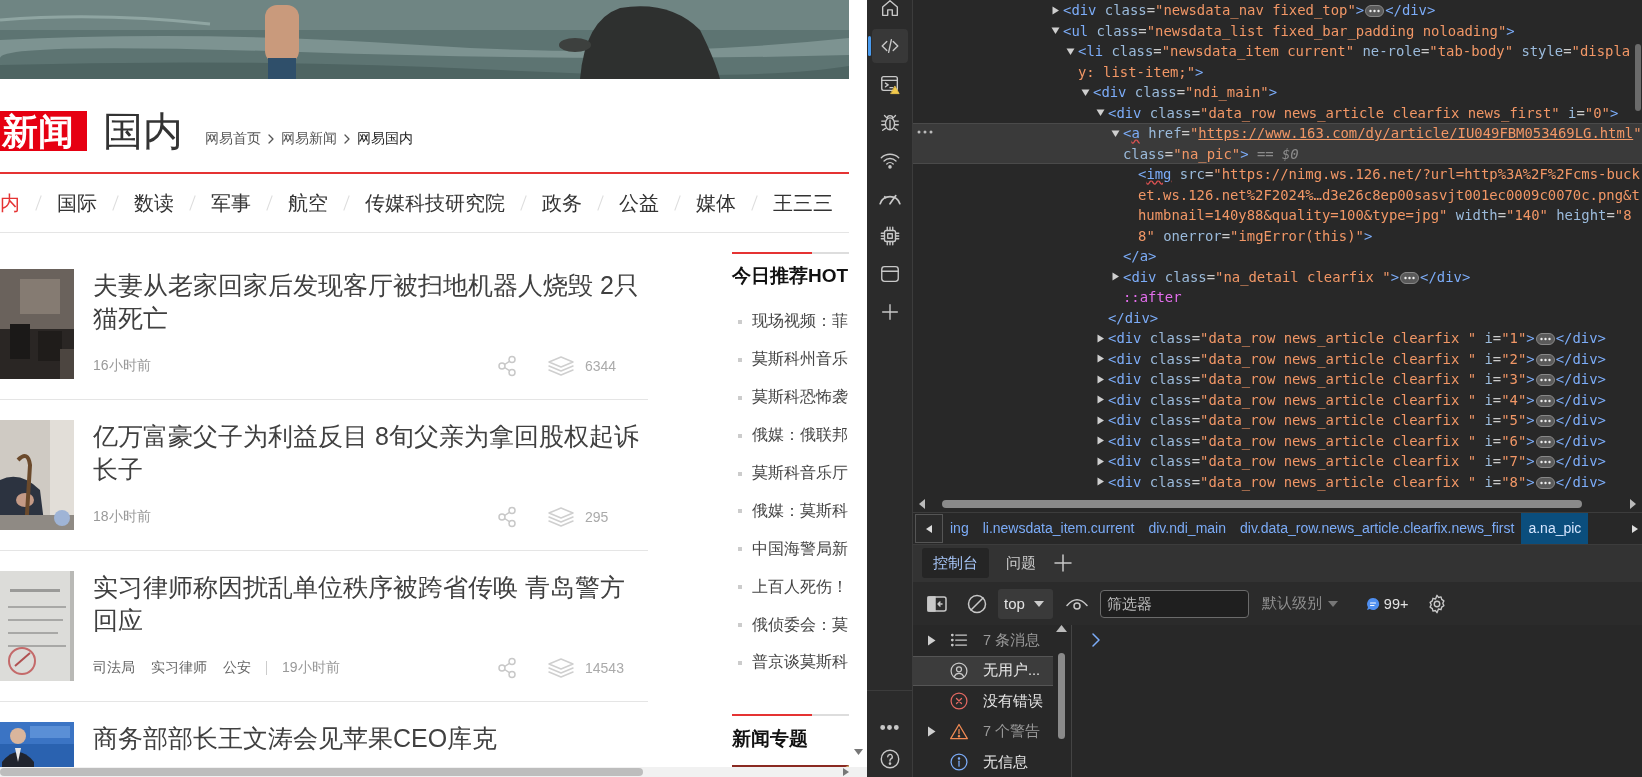 This screenshot has width=1642, height=777. What do you see at coordinates (1261, 276) in the screenshot?
I see `element-tag: <div class="na_detail clearfix ">` at bounding box center [1261, 276].